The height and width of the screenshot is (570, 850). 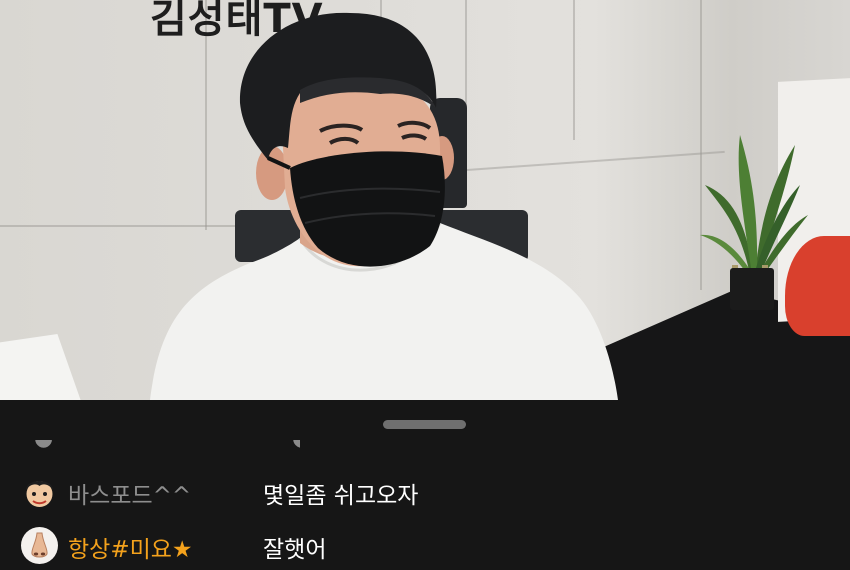 I want to click on chat-message: 항상#미요★ 잘햇어, so click(x=425, y=548).